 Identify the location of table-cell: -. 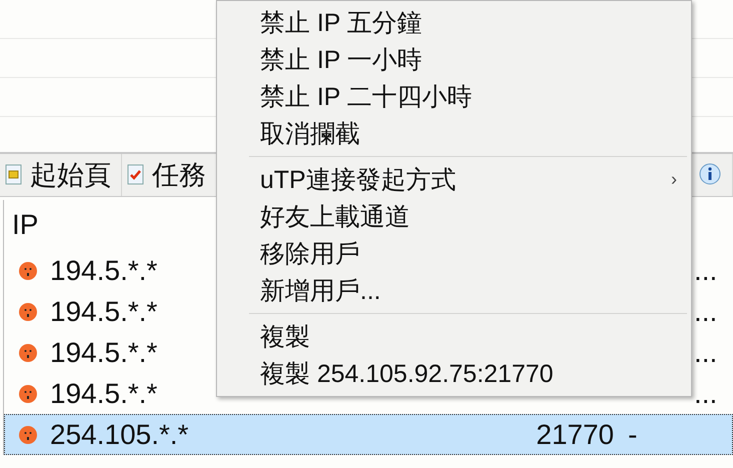
(633, 434).